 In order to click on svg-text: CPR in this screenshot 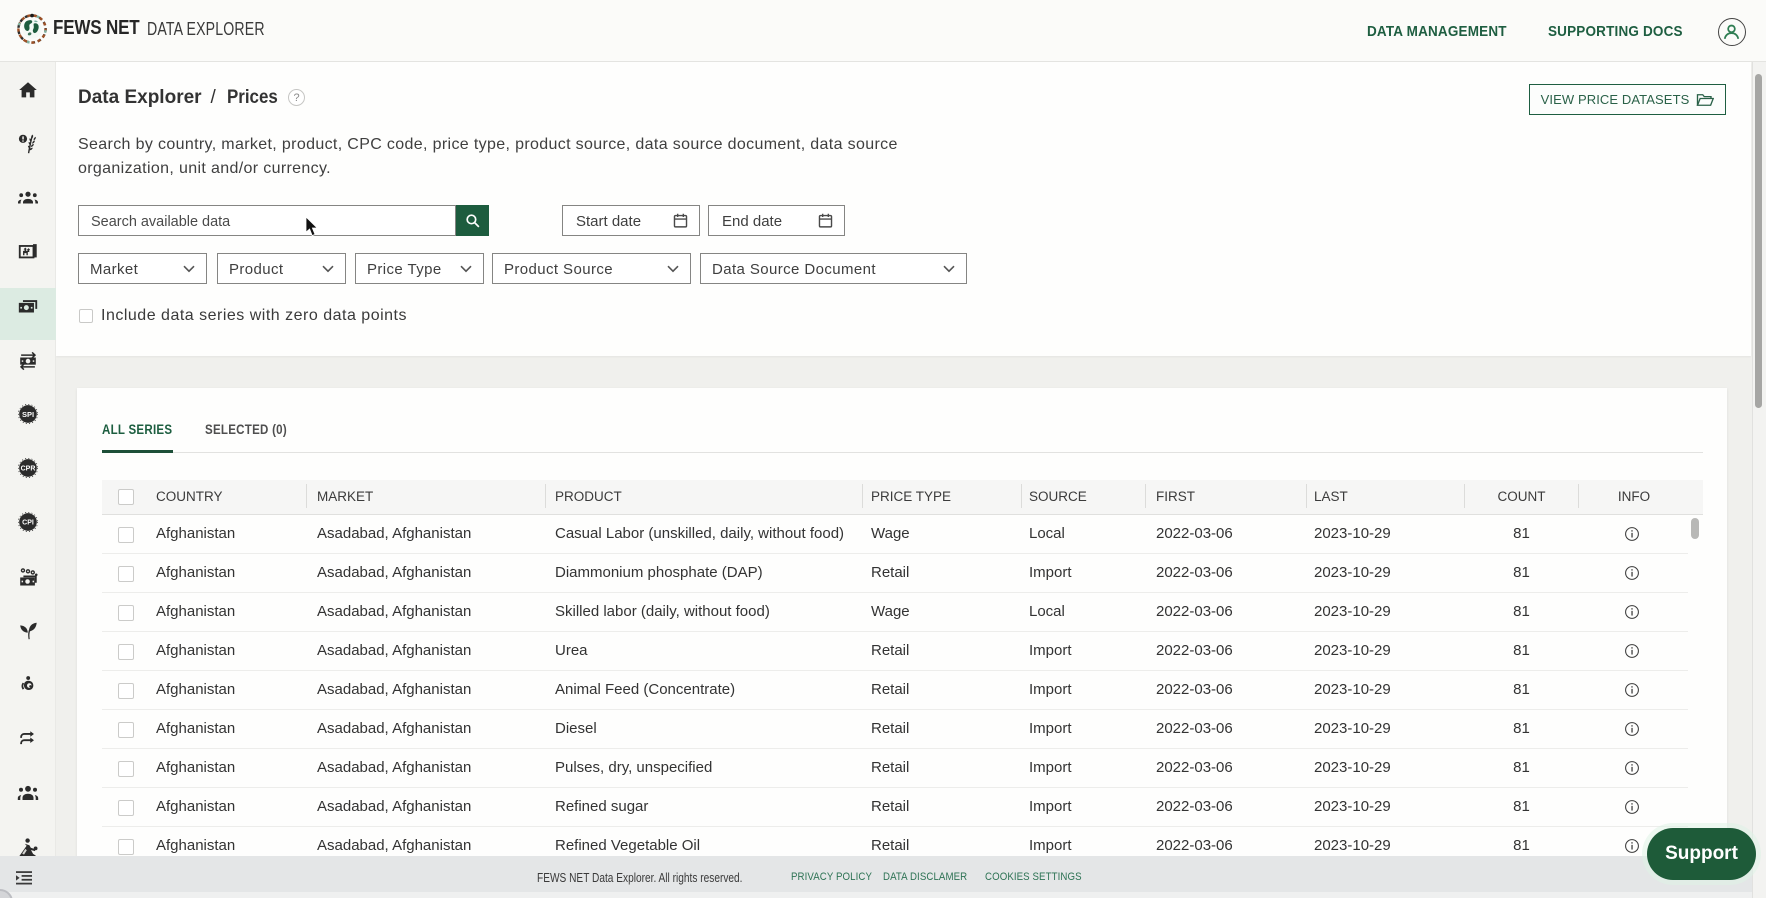, I will do `click(28, 469)`.